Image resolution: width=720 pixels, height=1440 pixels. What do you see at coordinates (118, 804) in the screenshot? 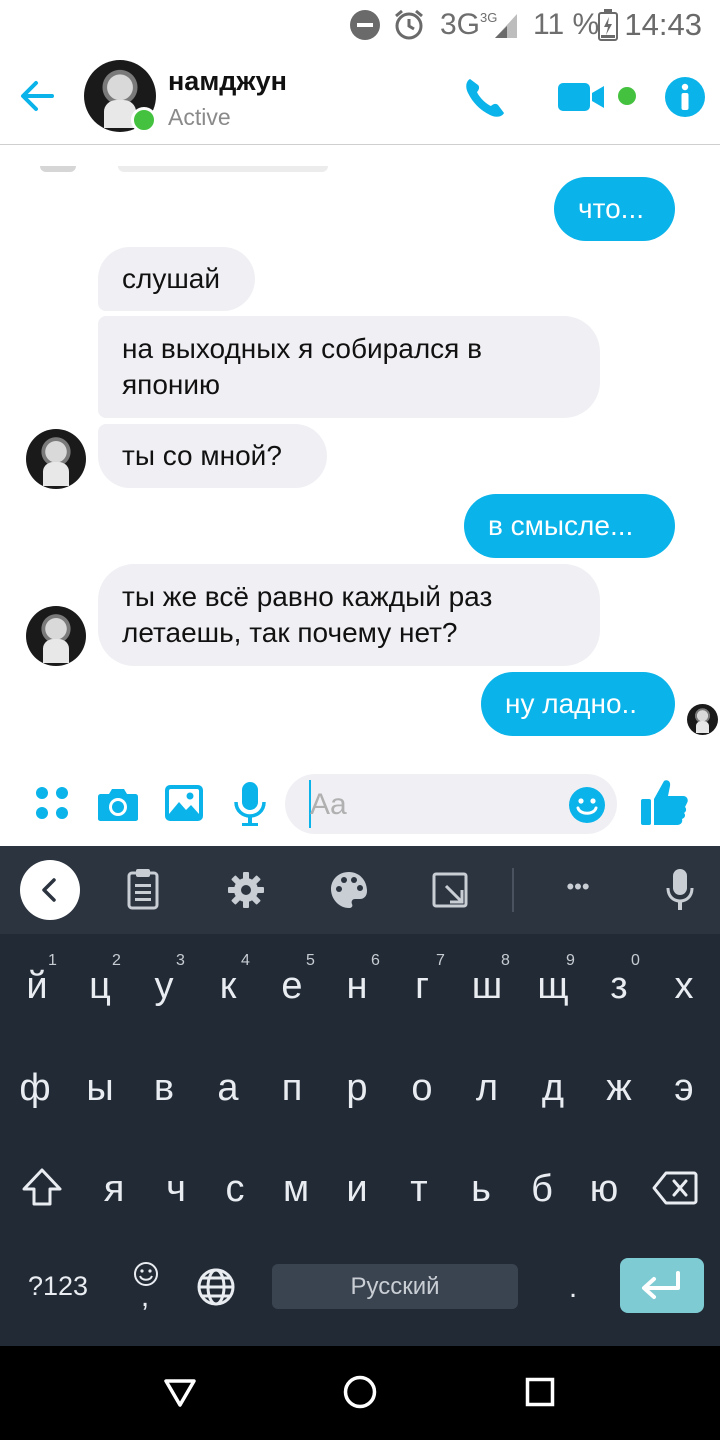
I see `camera-icon` at bounding box center [118, 804].